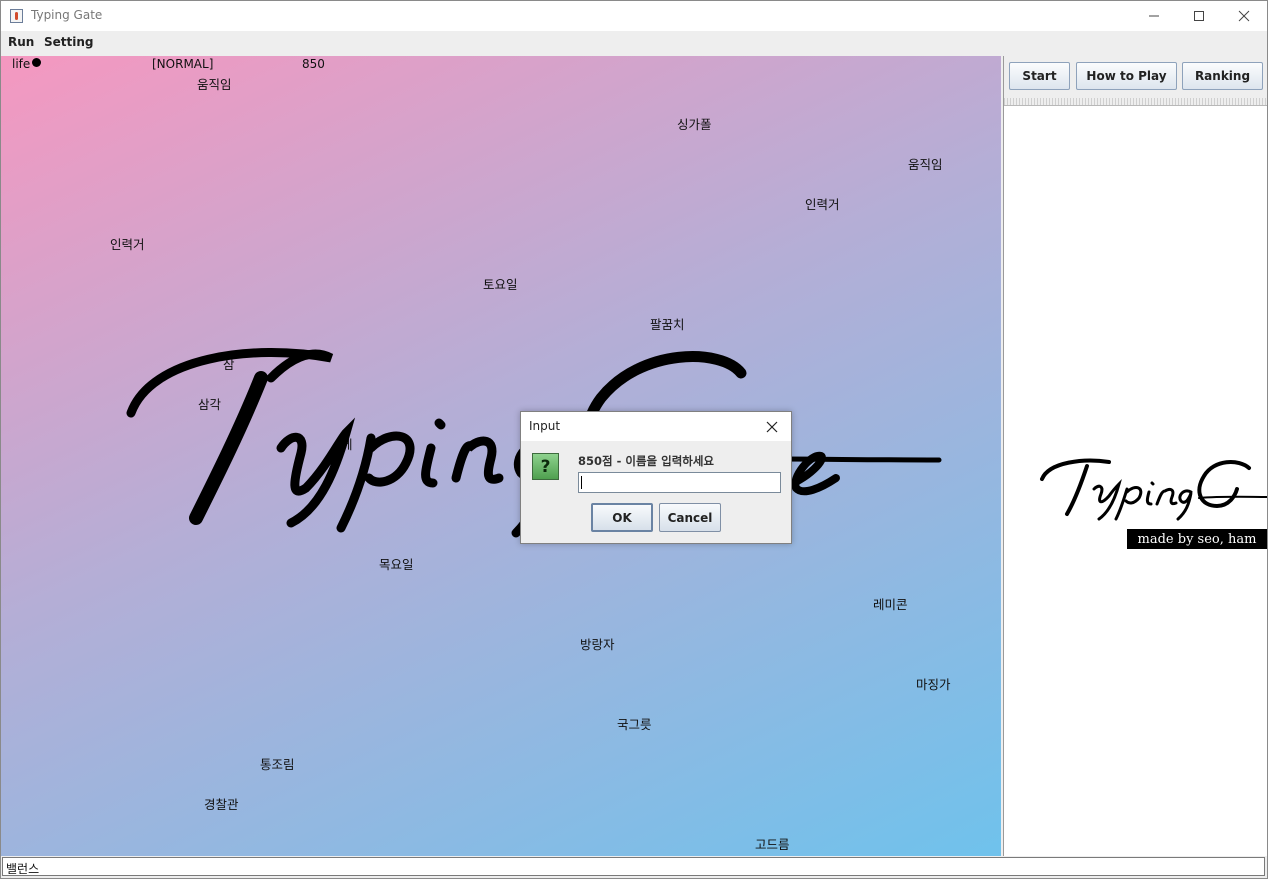  I want to click on ranking-button: Ranking, so click(1222, 76).